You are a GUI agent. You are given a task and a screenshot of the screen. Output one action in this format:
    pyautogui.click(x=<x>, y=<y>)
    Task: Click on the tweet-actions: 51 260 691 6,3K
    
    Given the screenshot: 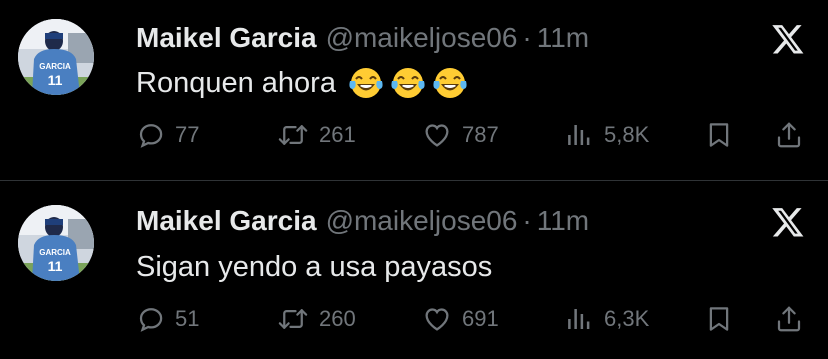 What is the action you would take?
    pyautogui.click(x=414, y=319)
    